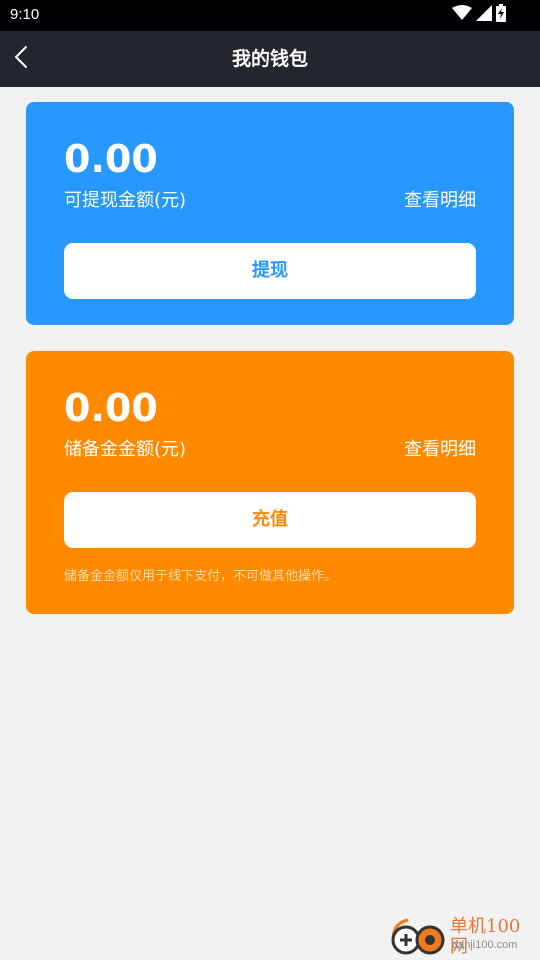 This screenshot has width=540, height=960. Describe the element at coordinates (270, 271) in the screenshot. I see `withdraw-button: 提现` at that location.